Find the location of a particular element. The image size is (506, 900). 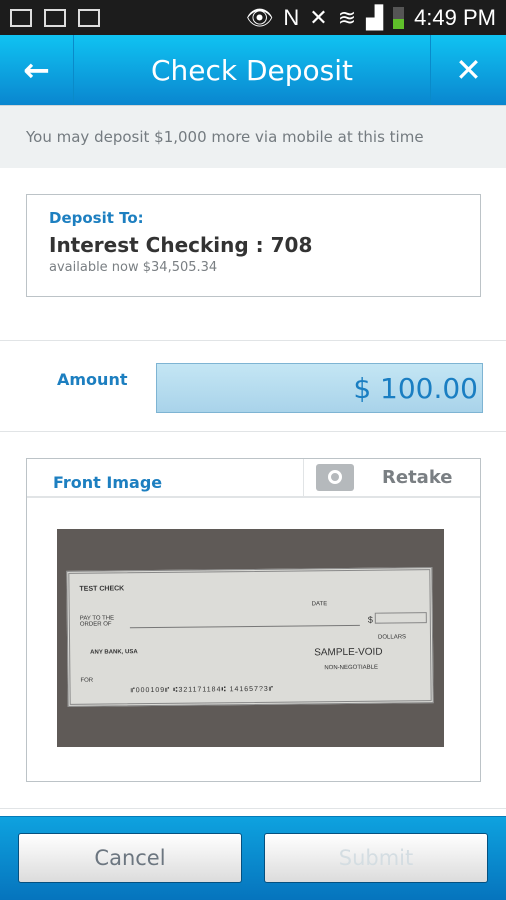

submit-button: Submit is located at coordinates (376, 858).